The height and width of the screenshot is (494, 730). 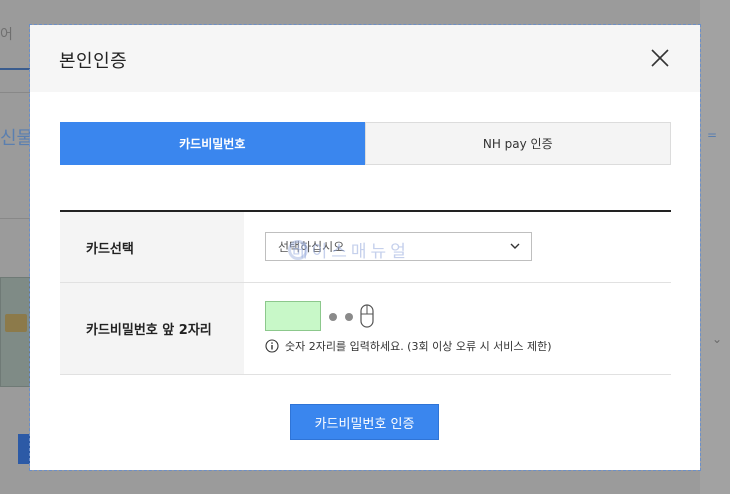 I want to click on info-icon, so click(x=272, y=346).